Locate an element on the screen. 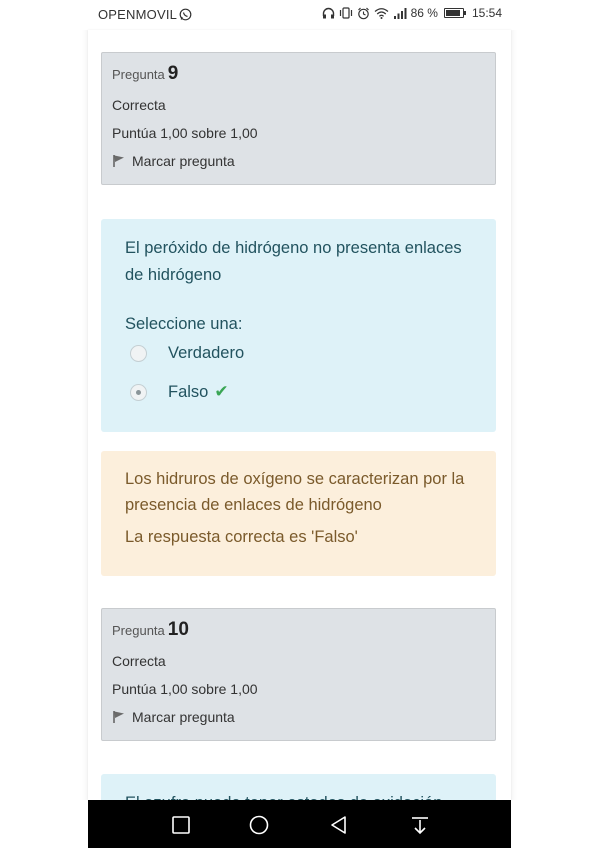  status-bar: OPENMOVIL 86 % 15:54 is located at coordinates (299, 15).